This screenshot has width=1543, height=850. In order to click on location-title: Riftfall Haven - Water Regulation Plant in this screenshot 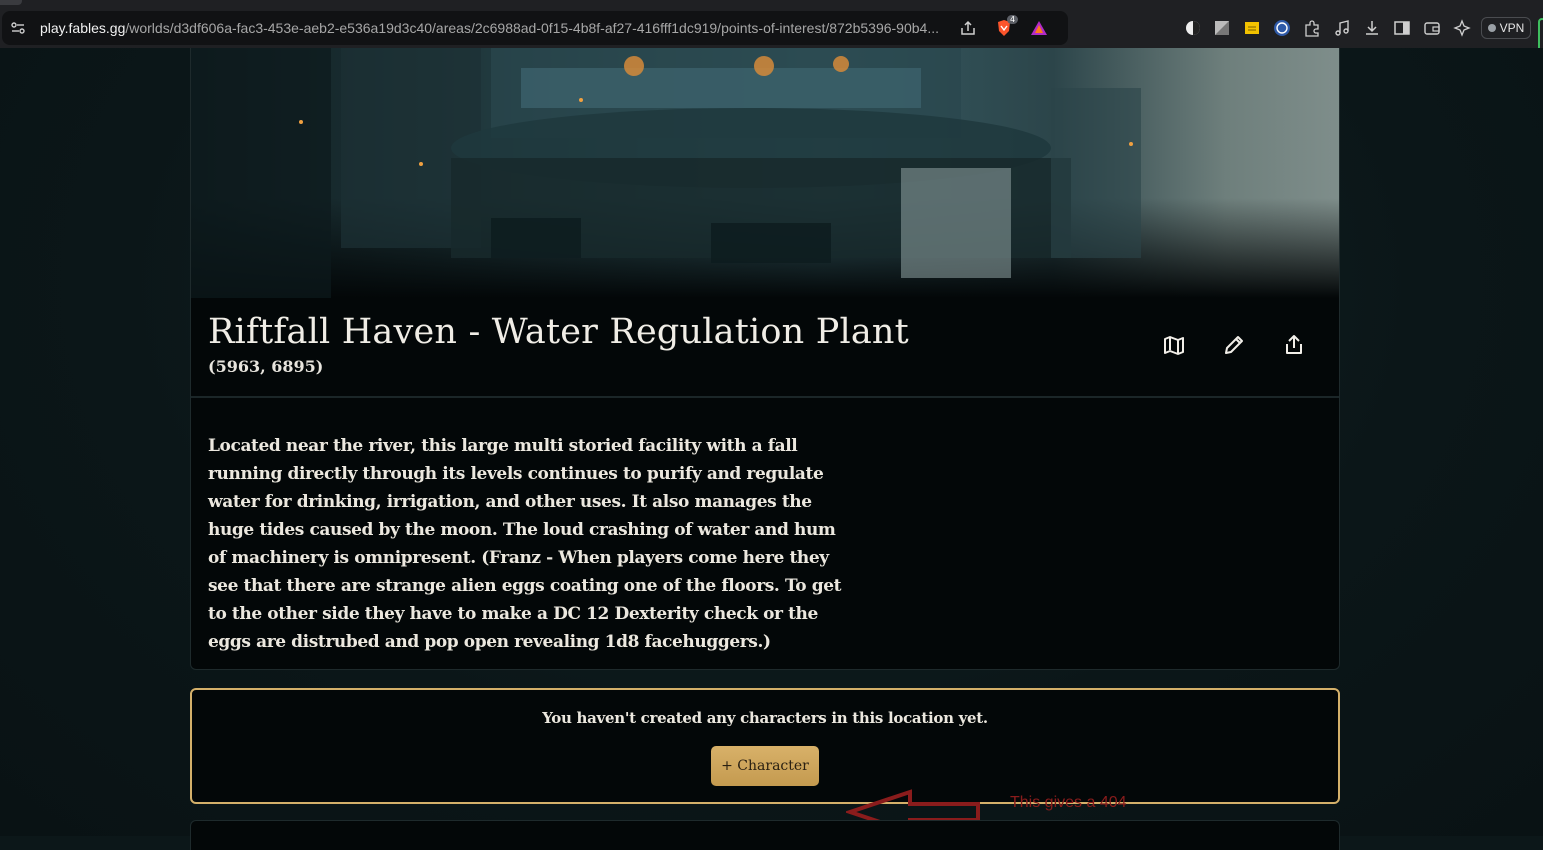, I will do `click(558, 332)`.